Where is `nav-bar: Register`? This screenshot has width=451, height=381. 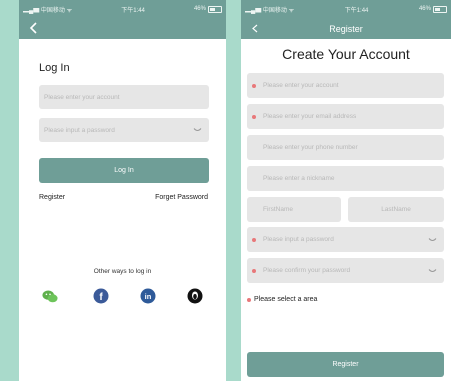 nav-bar: Register is located at coordinates (346, 28).